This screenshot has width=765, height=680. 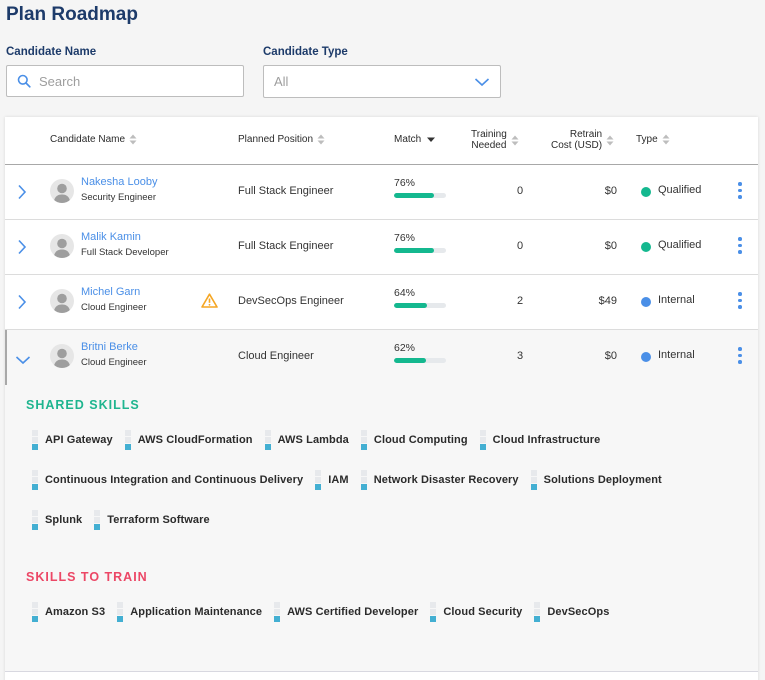 I want to click on column-header-candidate-name: Candidate Name, so click(x=93, y=139).